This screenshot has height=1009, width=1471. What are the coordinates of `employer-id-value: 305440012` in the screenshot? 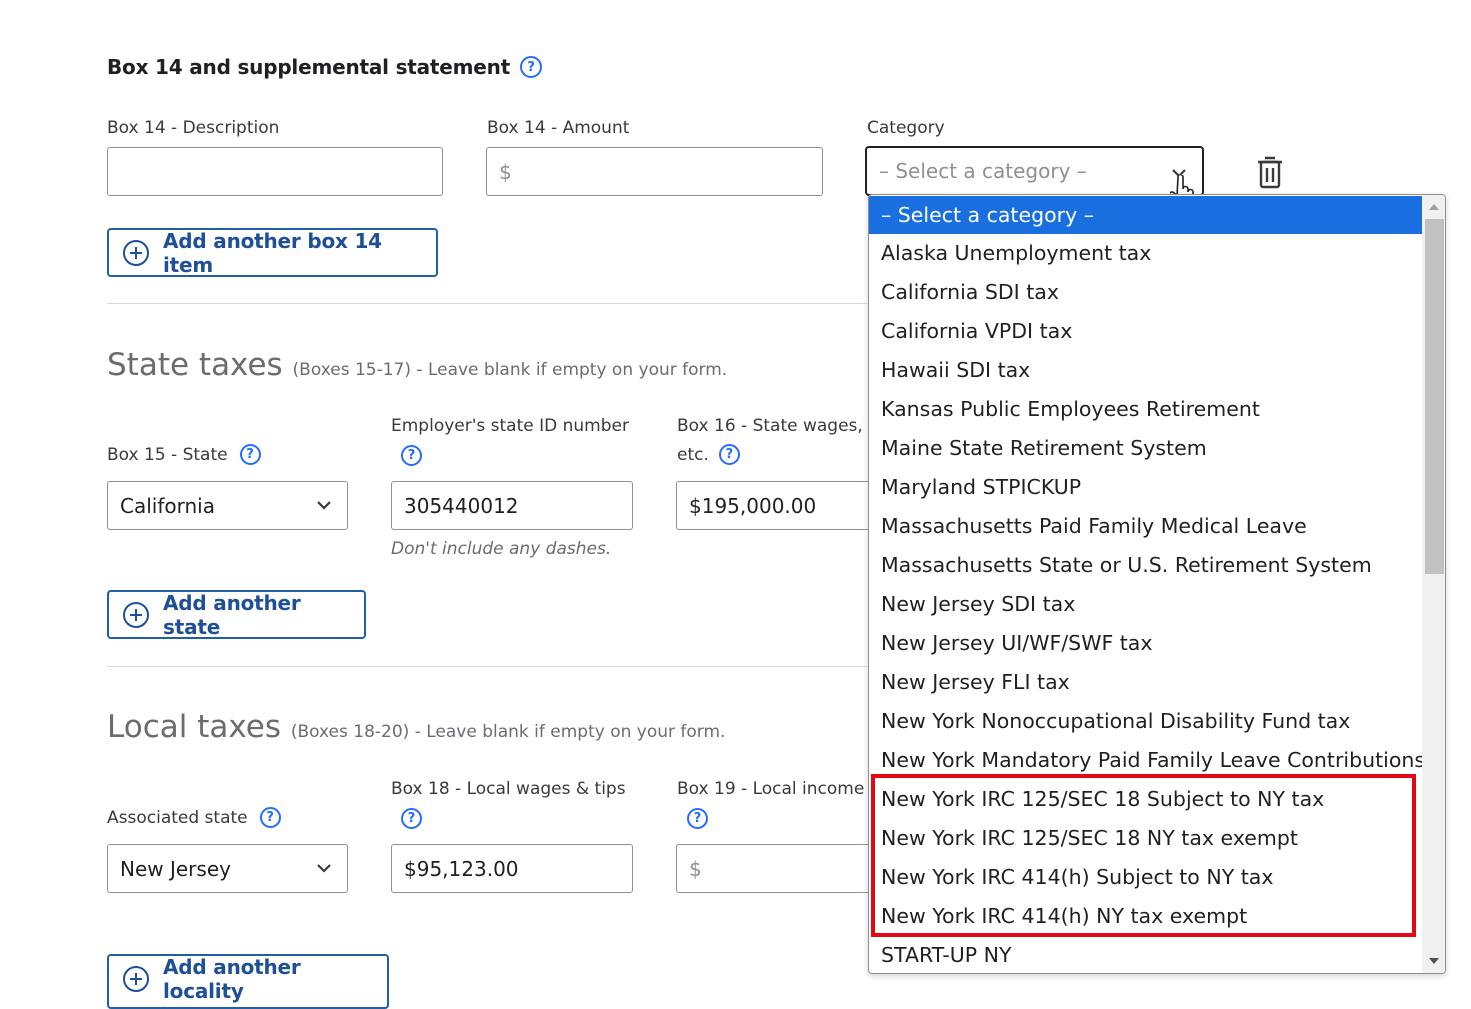 It's located at (461, 505).